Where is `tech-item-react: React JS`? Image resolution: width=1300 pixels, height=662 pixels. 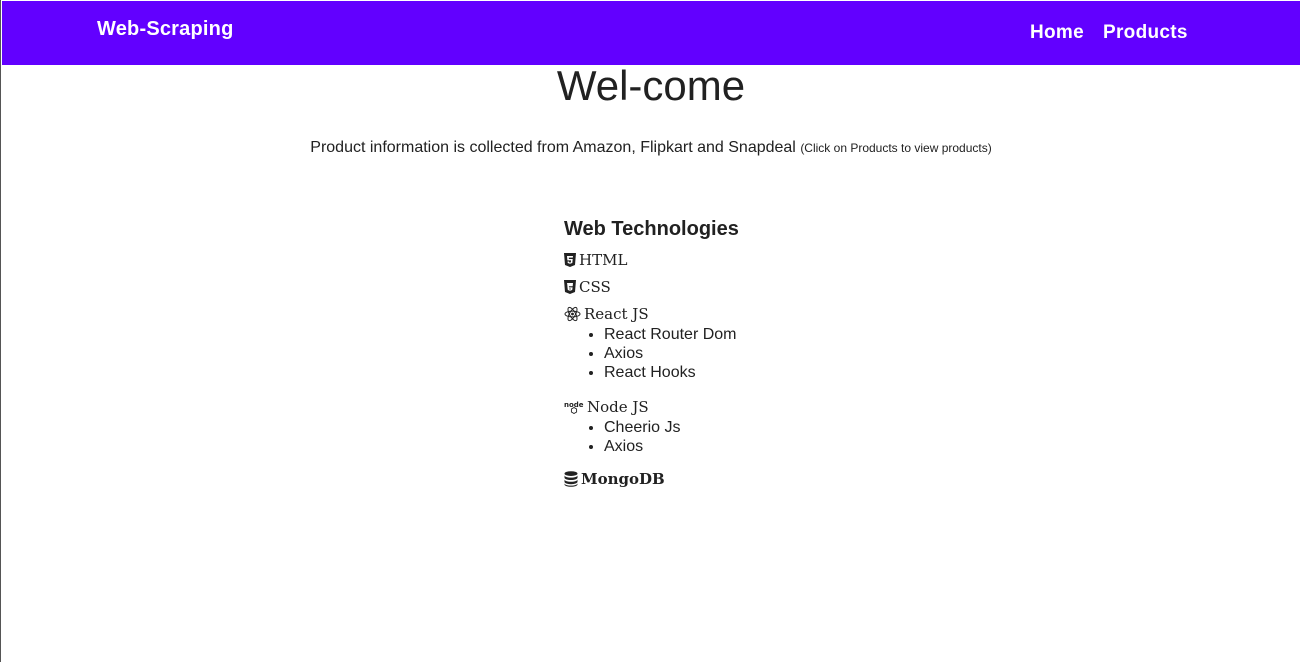
tech-item-react: React JS is located at coordinates (714, 314).